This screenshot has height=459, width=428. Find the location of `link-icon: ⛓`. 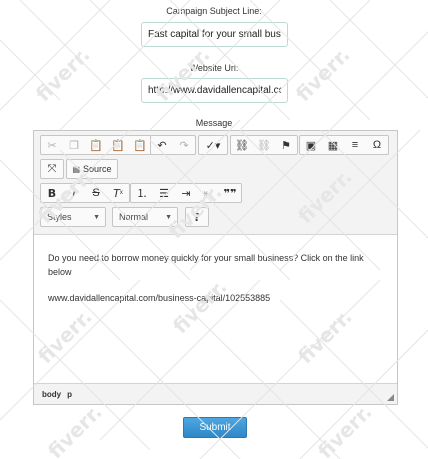

link-icon: ⛓ is located at coordinates (242, 145).